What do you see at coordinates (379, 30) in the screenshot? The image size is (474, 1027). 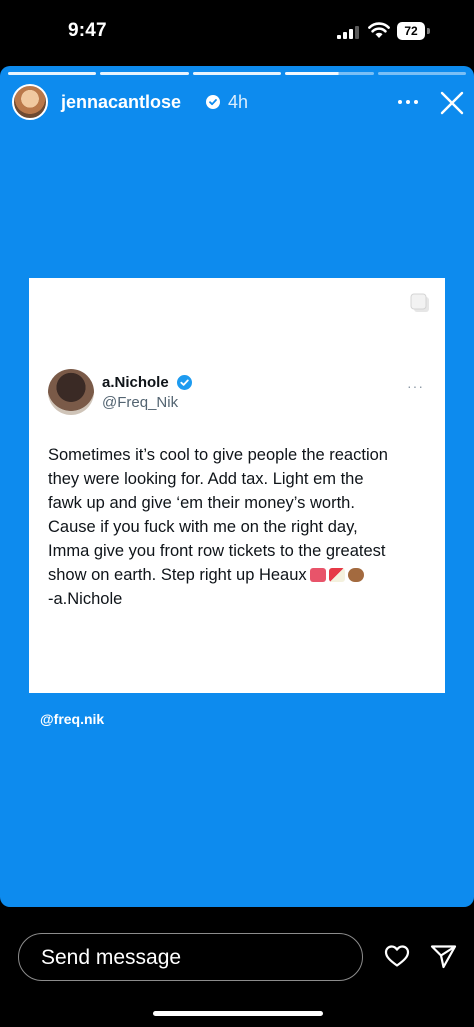 I see `wifi-icon` at bounding box center [379, 30].